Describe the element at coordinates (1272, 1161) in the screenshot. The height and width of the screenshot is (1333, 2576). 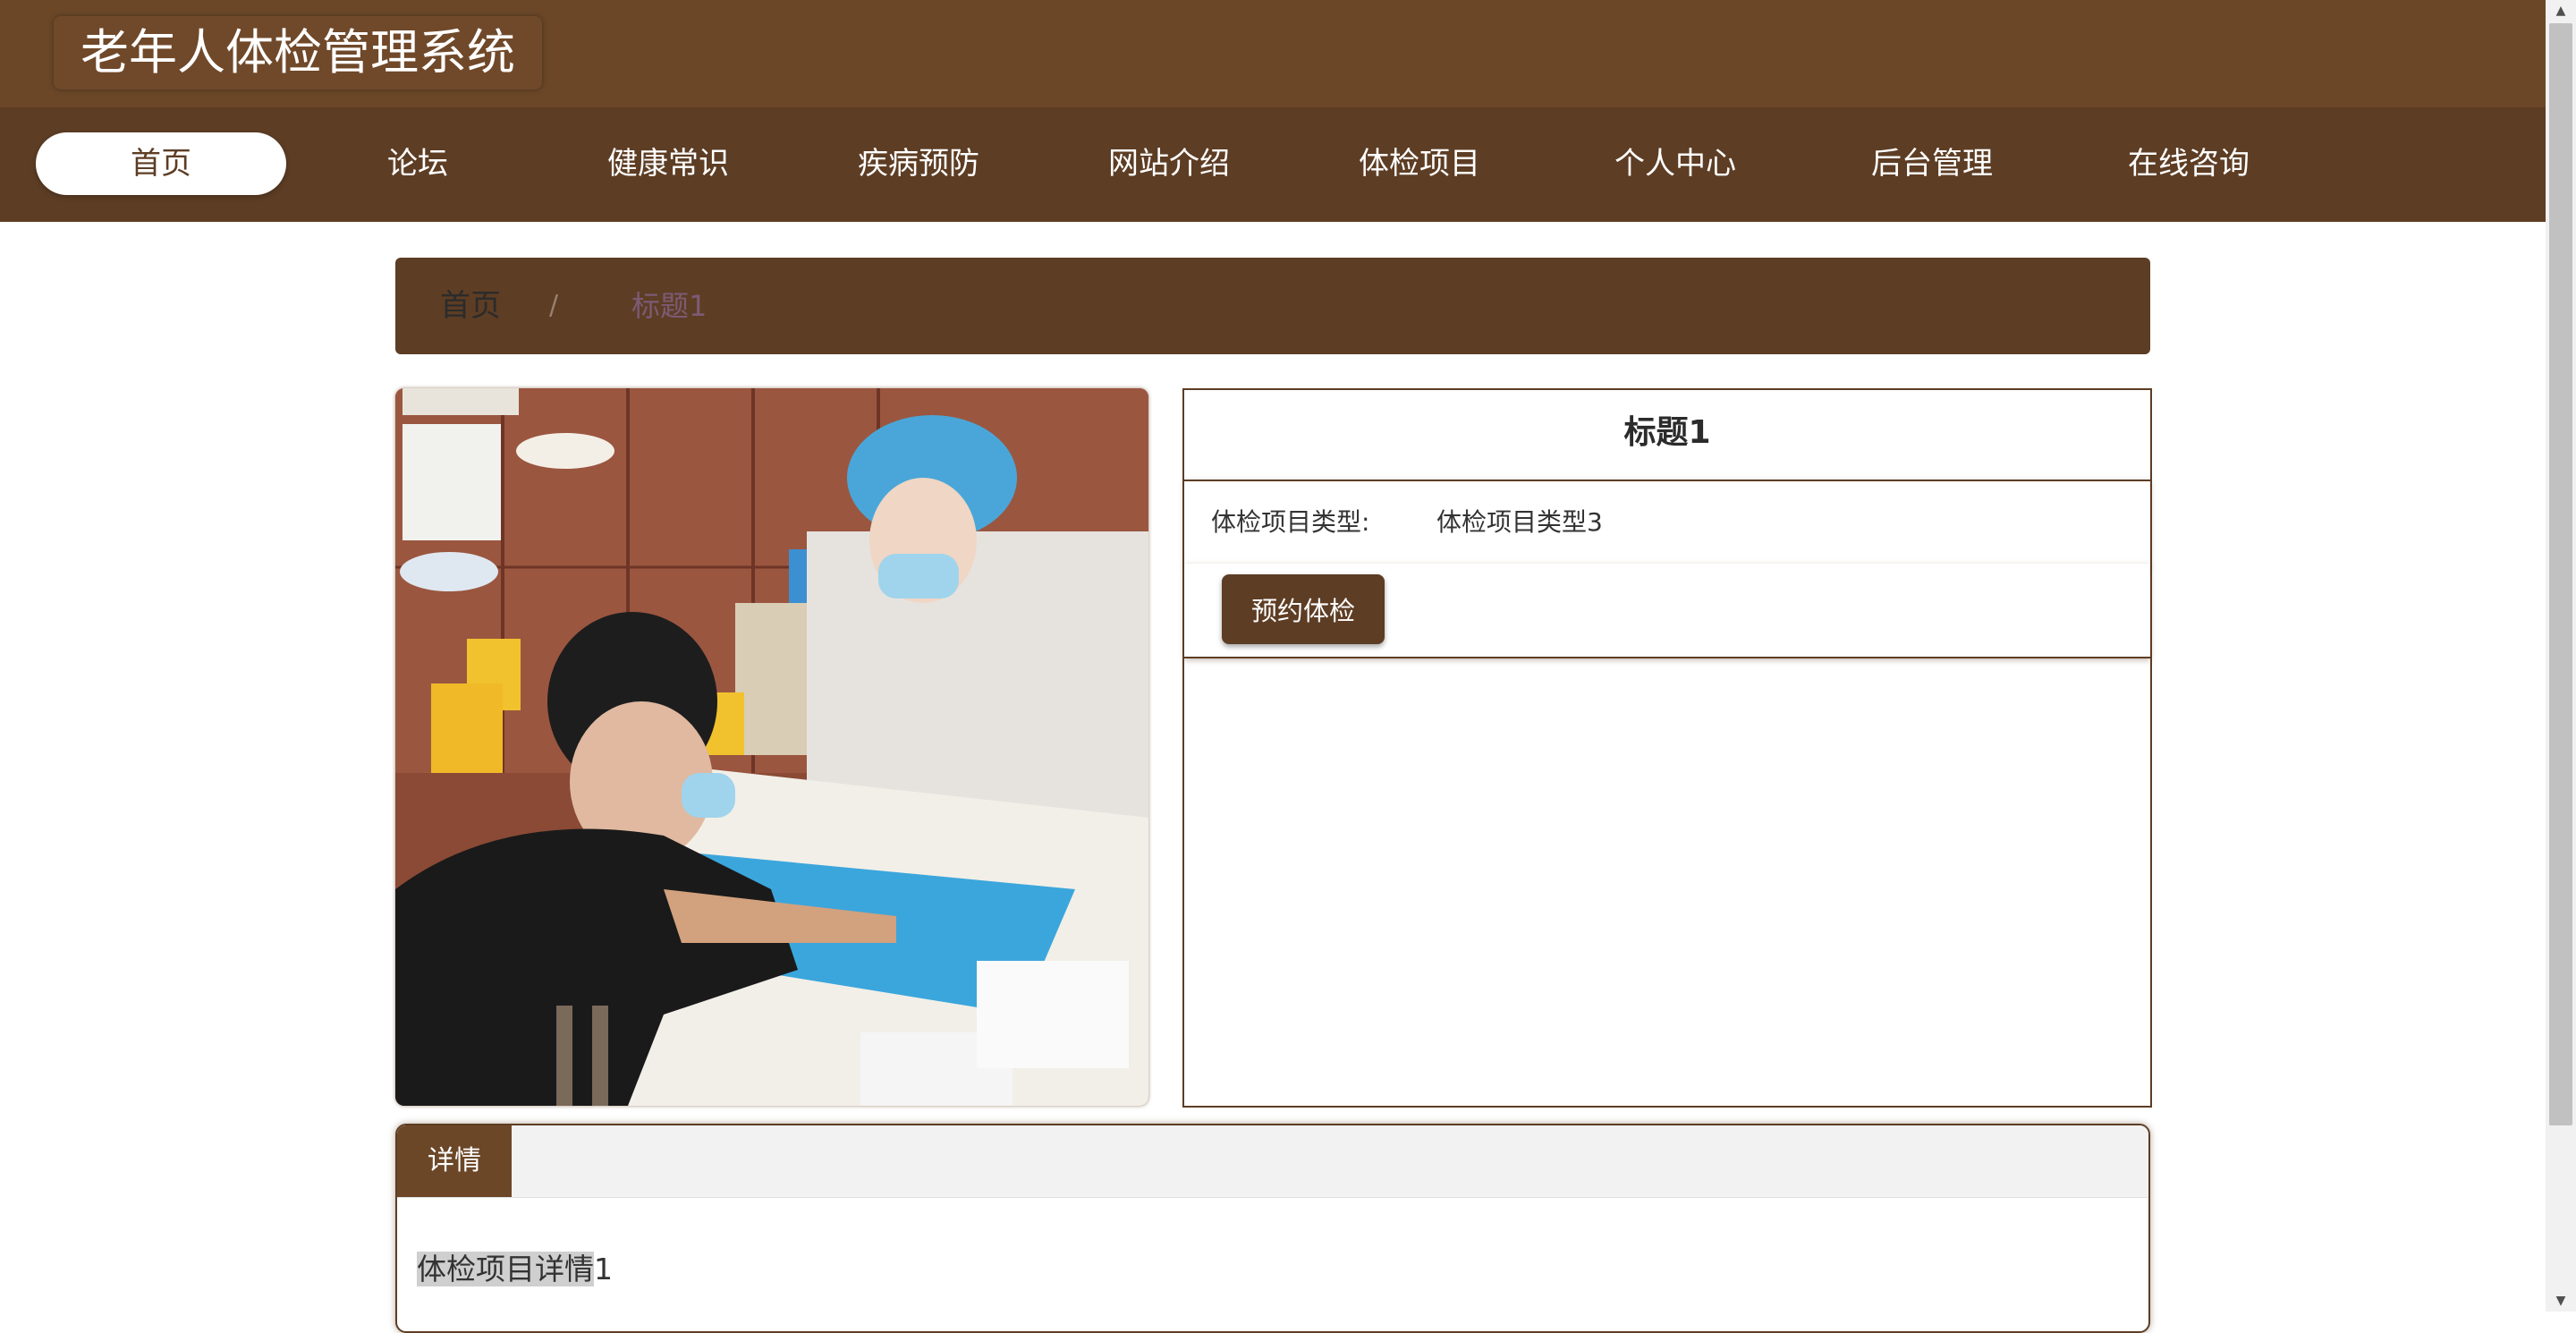
I see `detail-tab-bar: 详情` at that location.